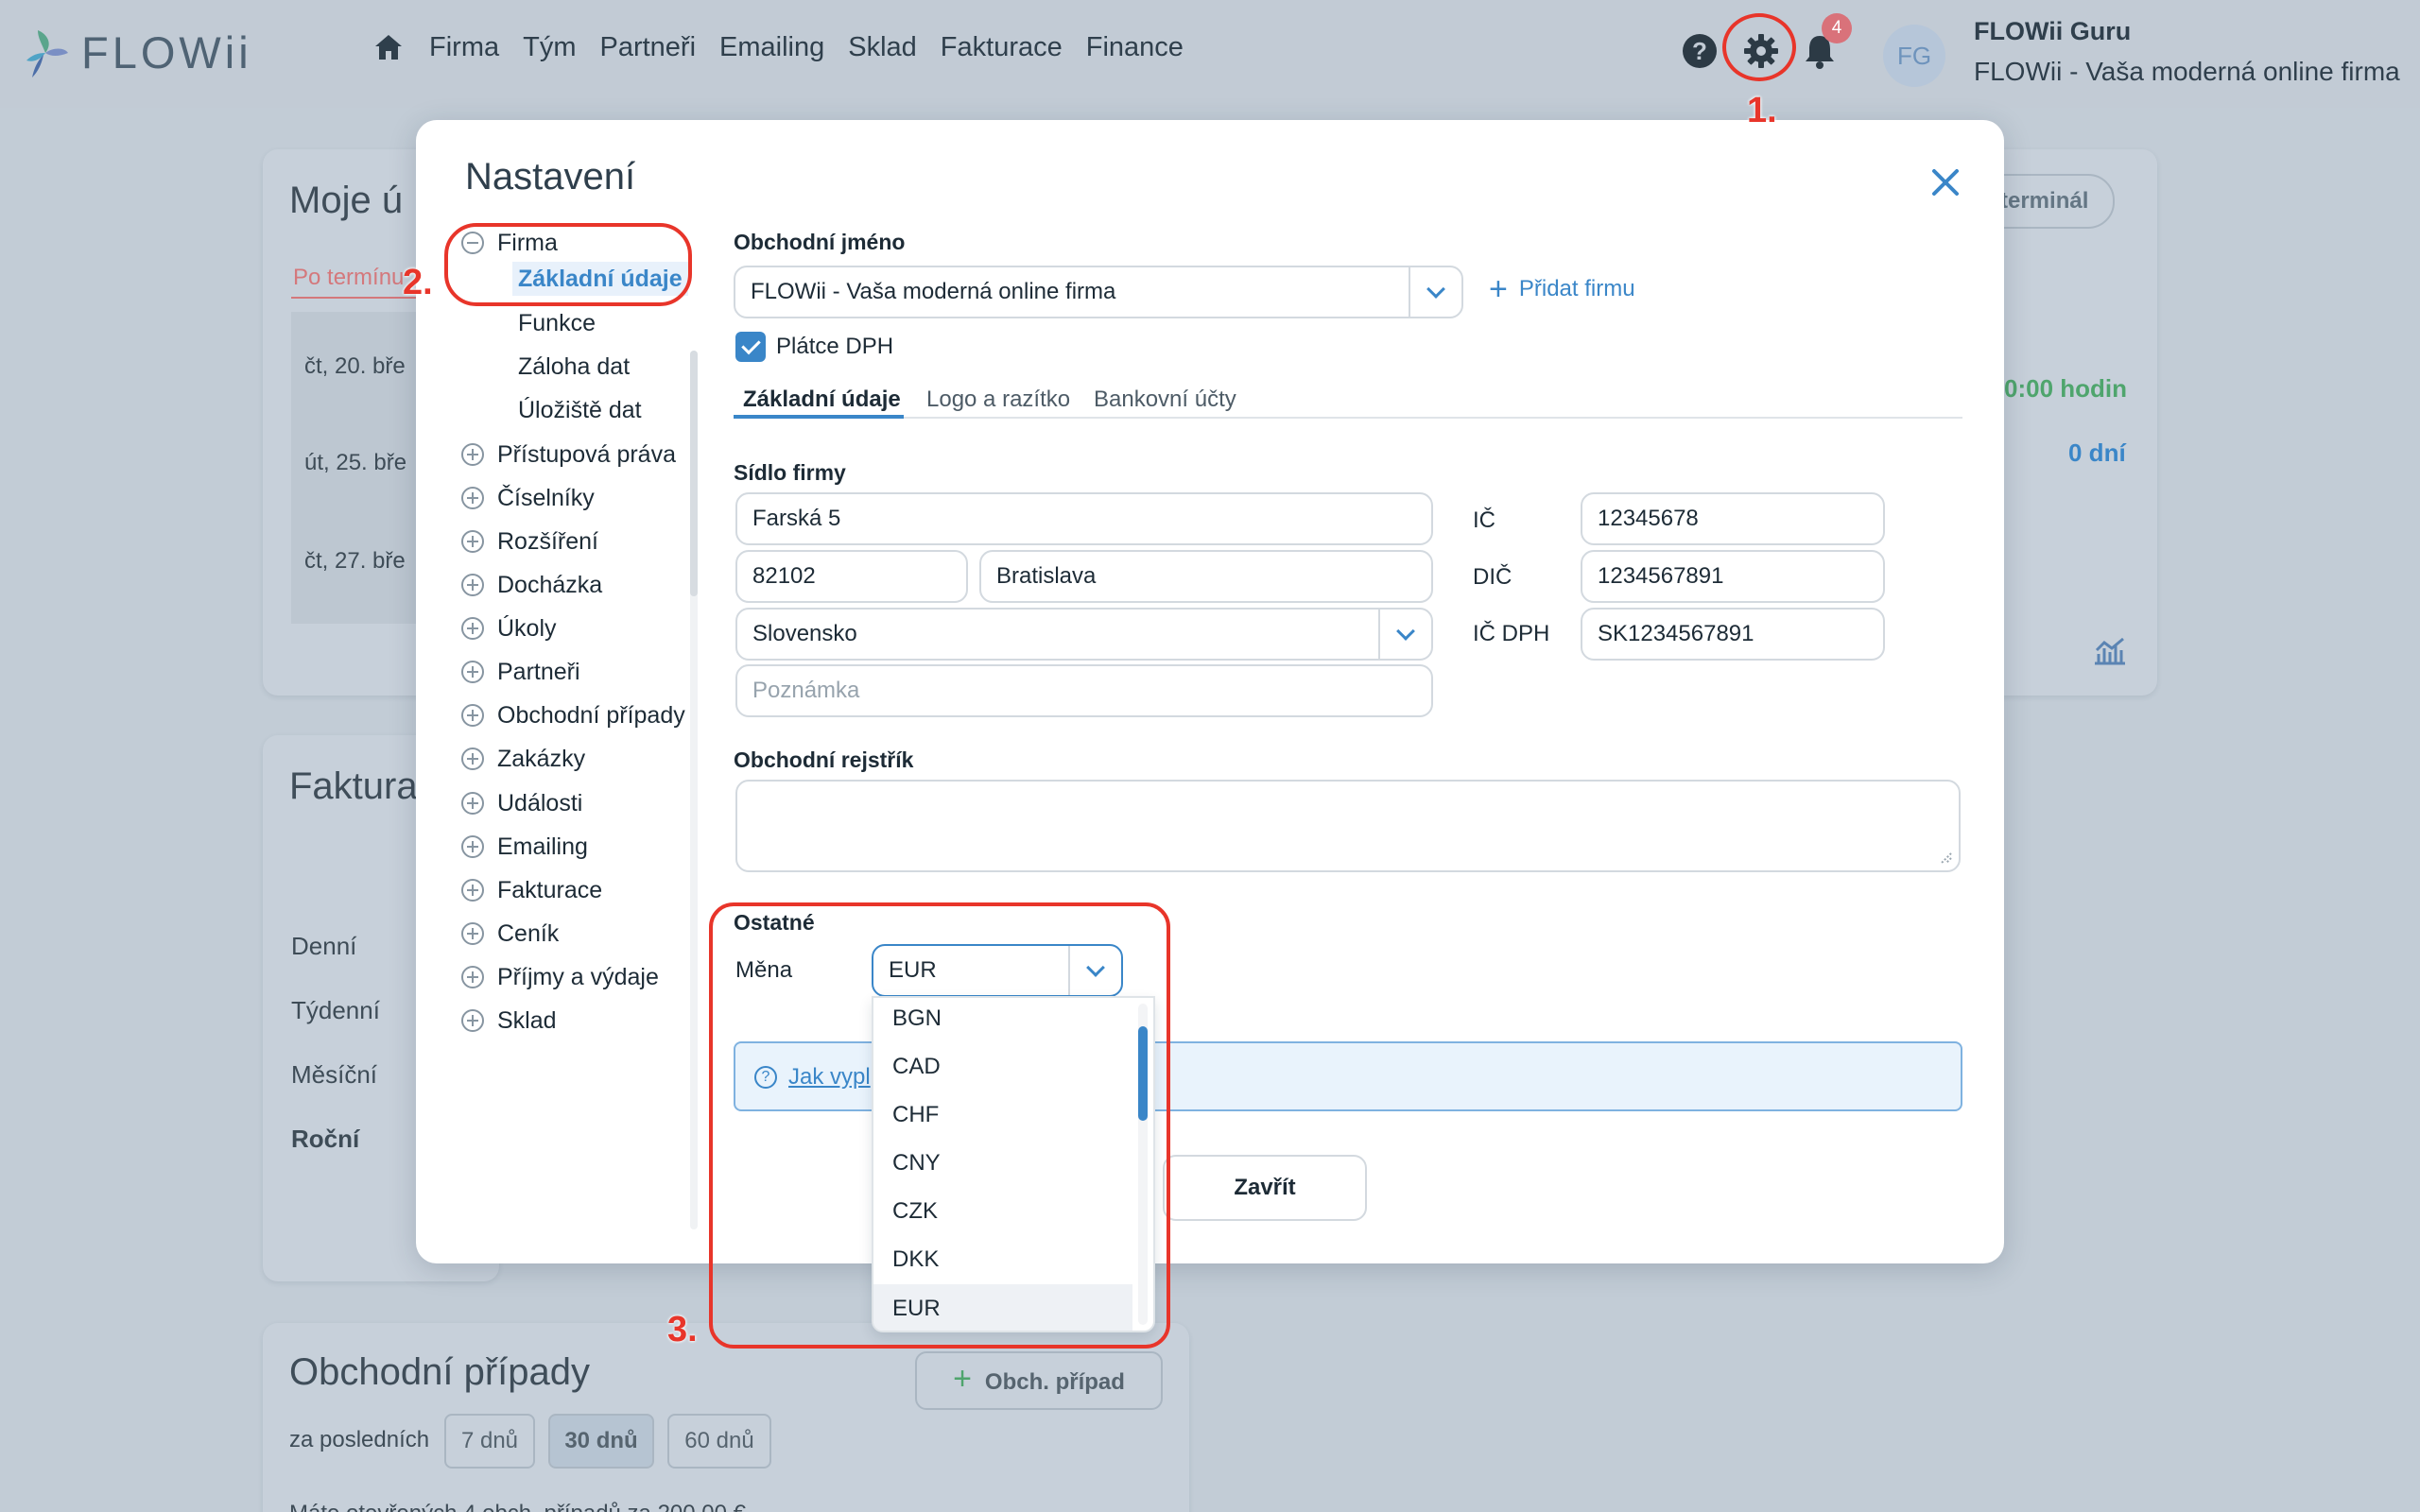 The width and height of the screenshot is (2420, 1512). What do you see at coordinates (525, 847) in the screenshot?
I see `tree-item-section: Emailing` at bounding box center [525, 847].